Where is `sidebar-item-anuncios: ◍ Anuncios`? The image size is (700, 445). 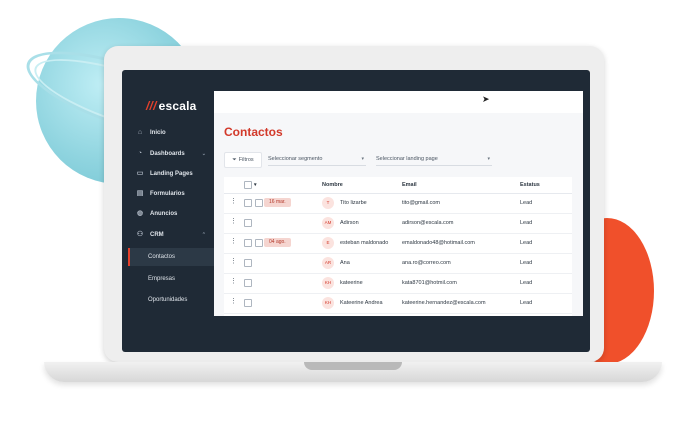
sidebar-item-anuncios: ◍ Anuncios is located at coordinates (171, 214).